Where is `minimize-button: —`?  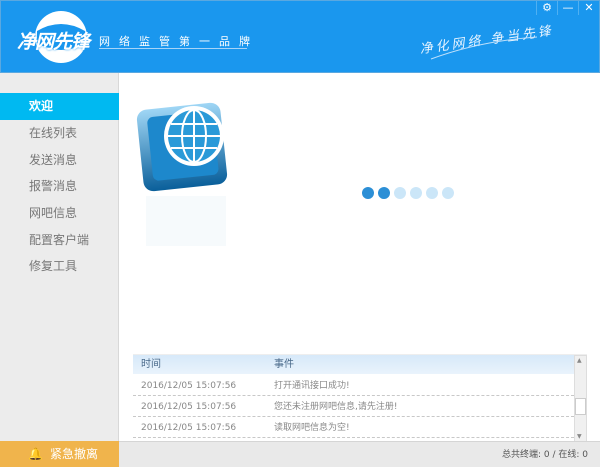
minimize-button: — is located at coordinates (567, 8).